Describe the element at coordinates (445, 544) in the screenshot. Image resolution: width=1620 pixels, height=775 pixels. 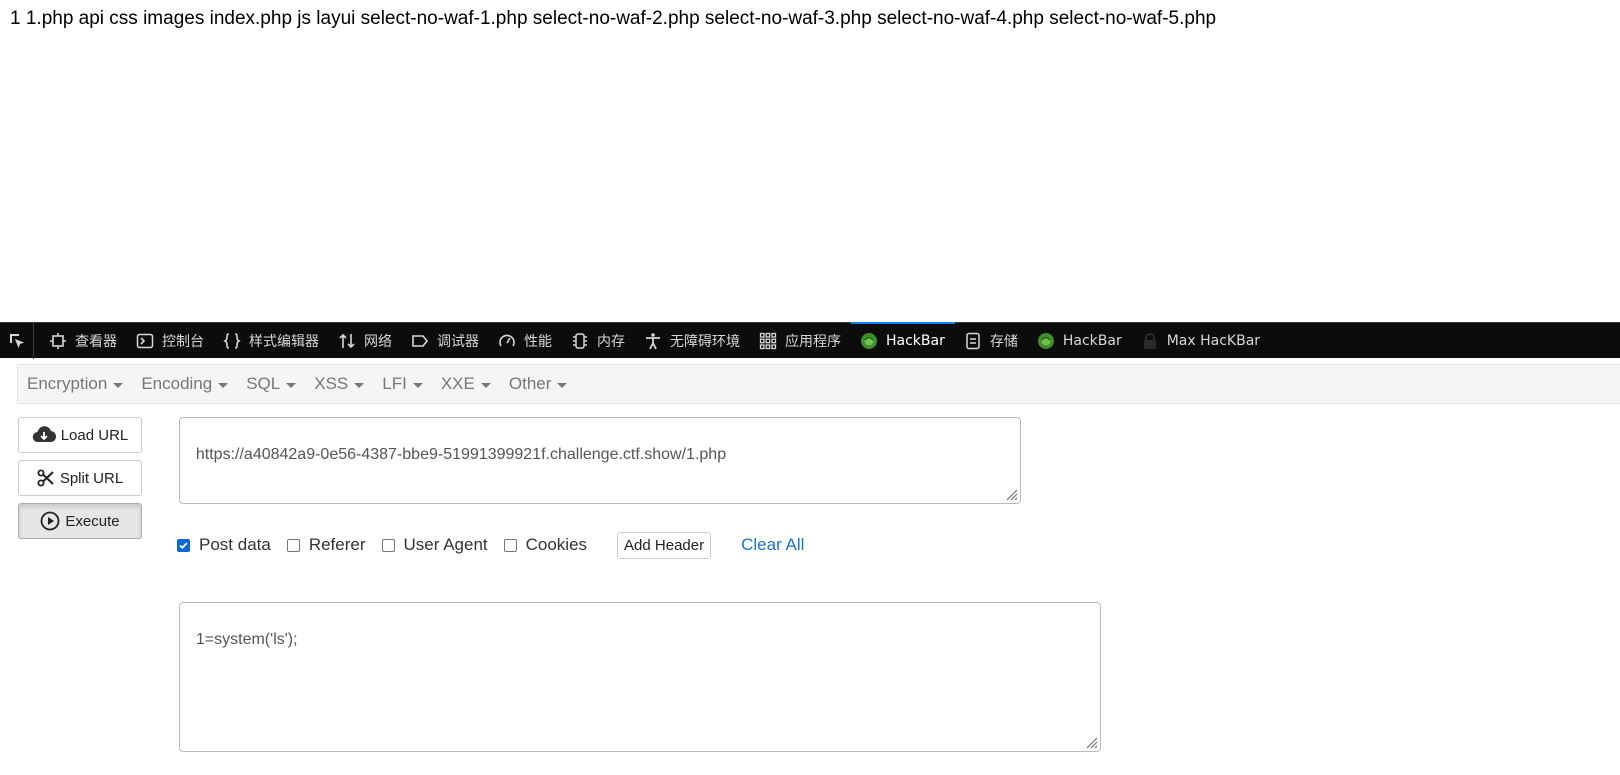
I see `user-agent-label: User Agent` at that location.